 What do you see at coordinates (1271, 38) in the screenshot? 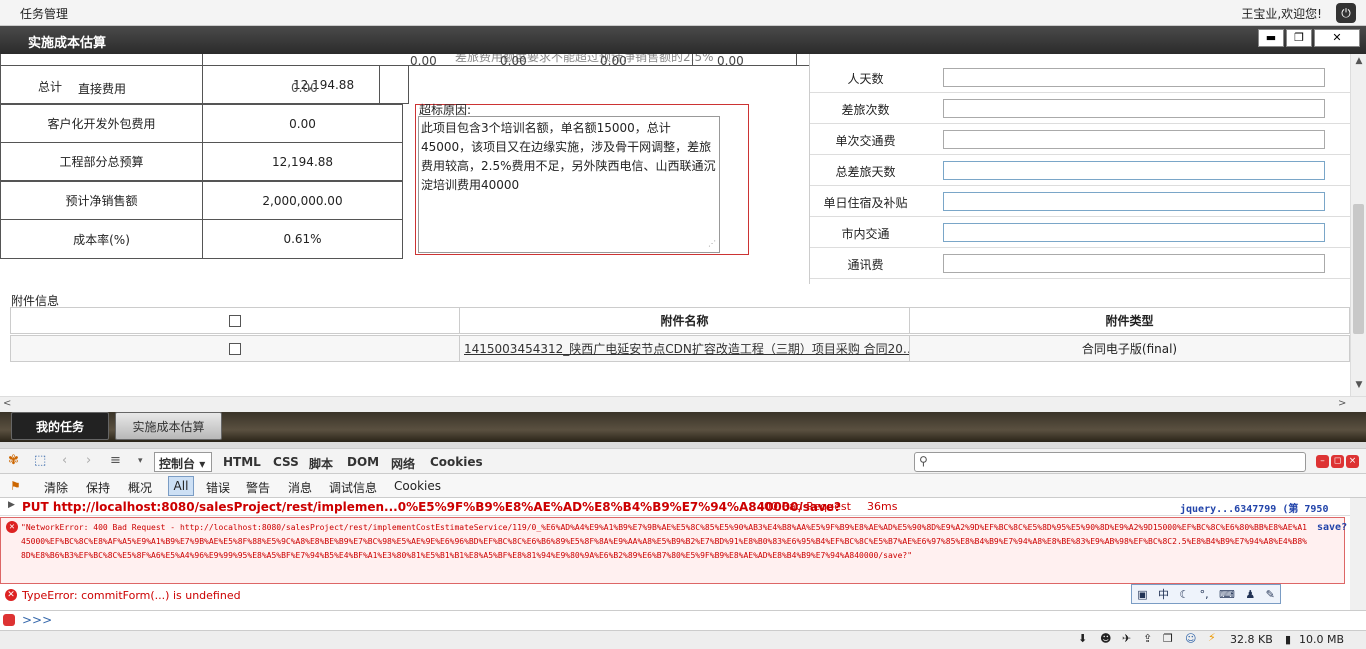
I see `minimize-button: ▬` at bounding box center [1271, 38].